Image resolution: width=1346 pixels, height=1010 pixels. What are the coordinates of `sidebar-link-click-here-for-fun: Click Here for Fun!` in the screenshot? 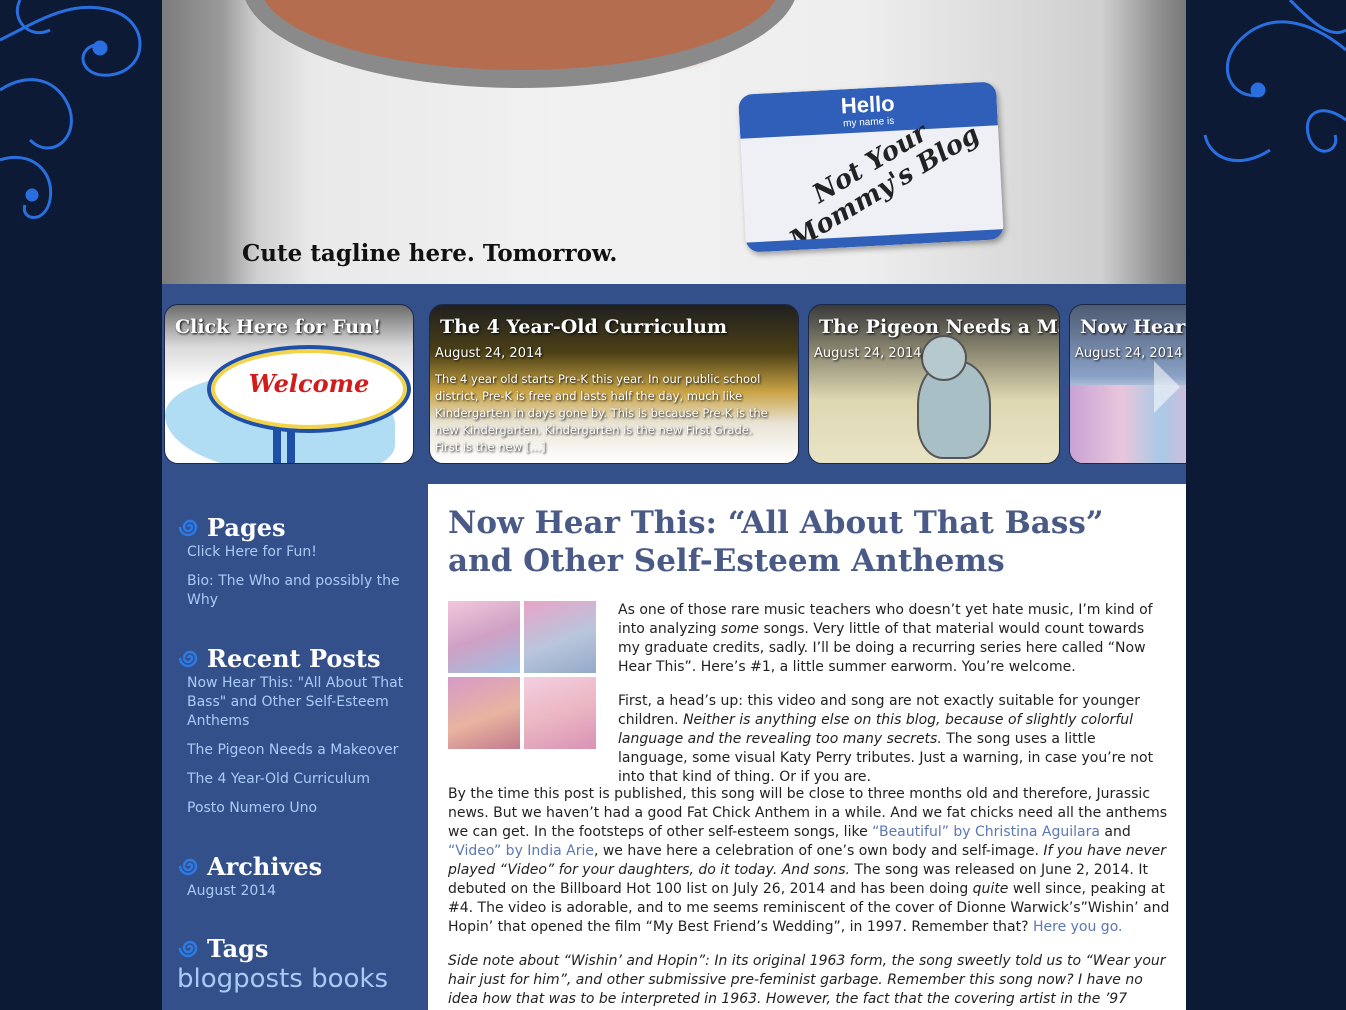 It's located at (302, 552).